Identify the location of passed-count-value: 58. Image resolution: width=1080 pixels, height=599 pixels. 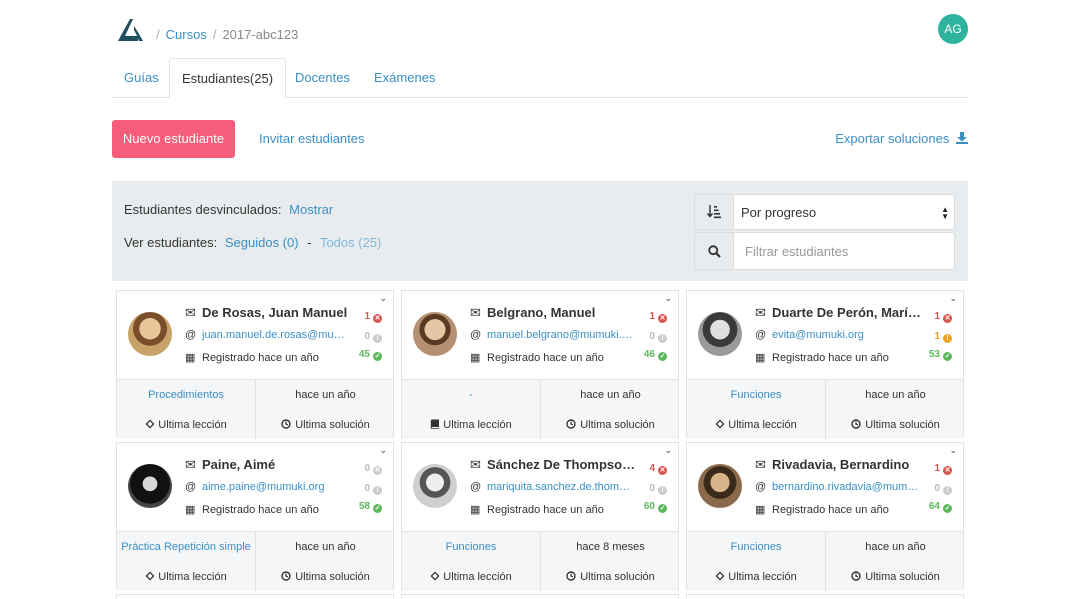
(364, 506).